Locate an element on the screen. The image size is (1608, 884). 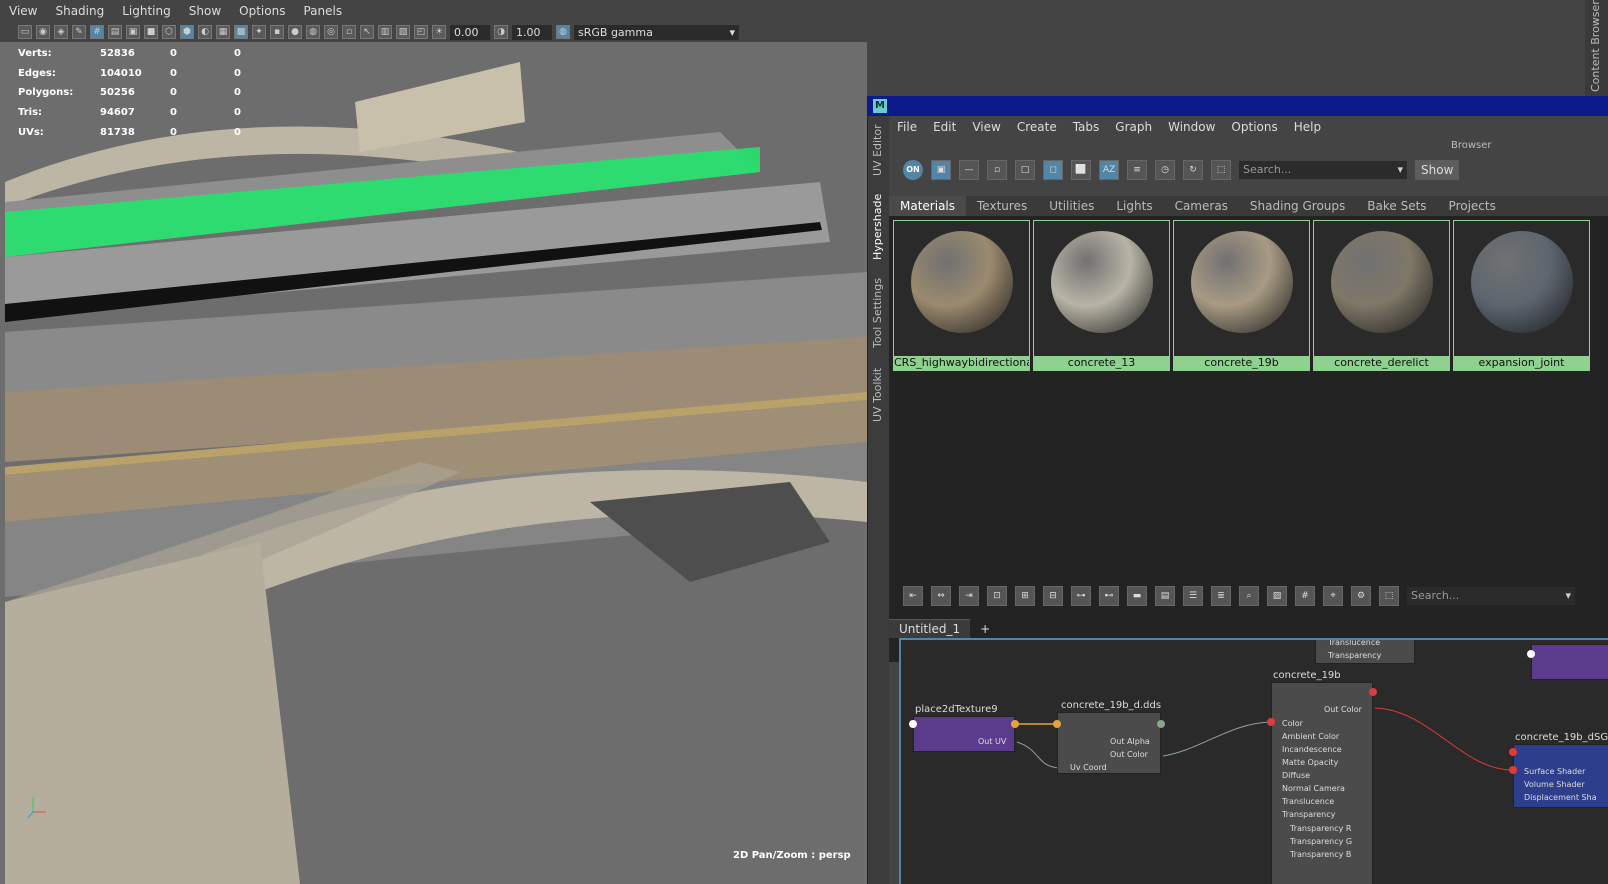
material-swatch: concrete_13 is located at coordinates (1101, 295).